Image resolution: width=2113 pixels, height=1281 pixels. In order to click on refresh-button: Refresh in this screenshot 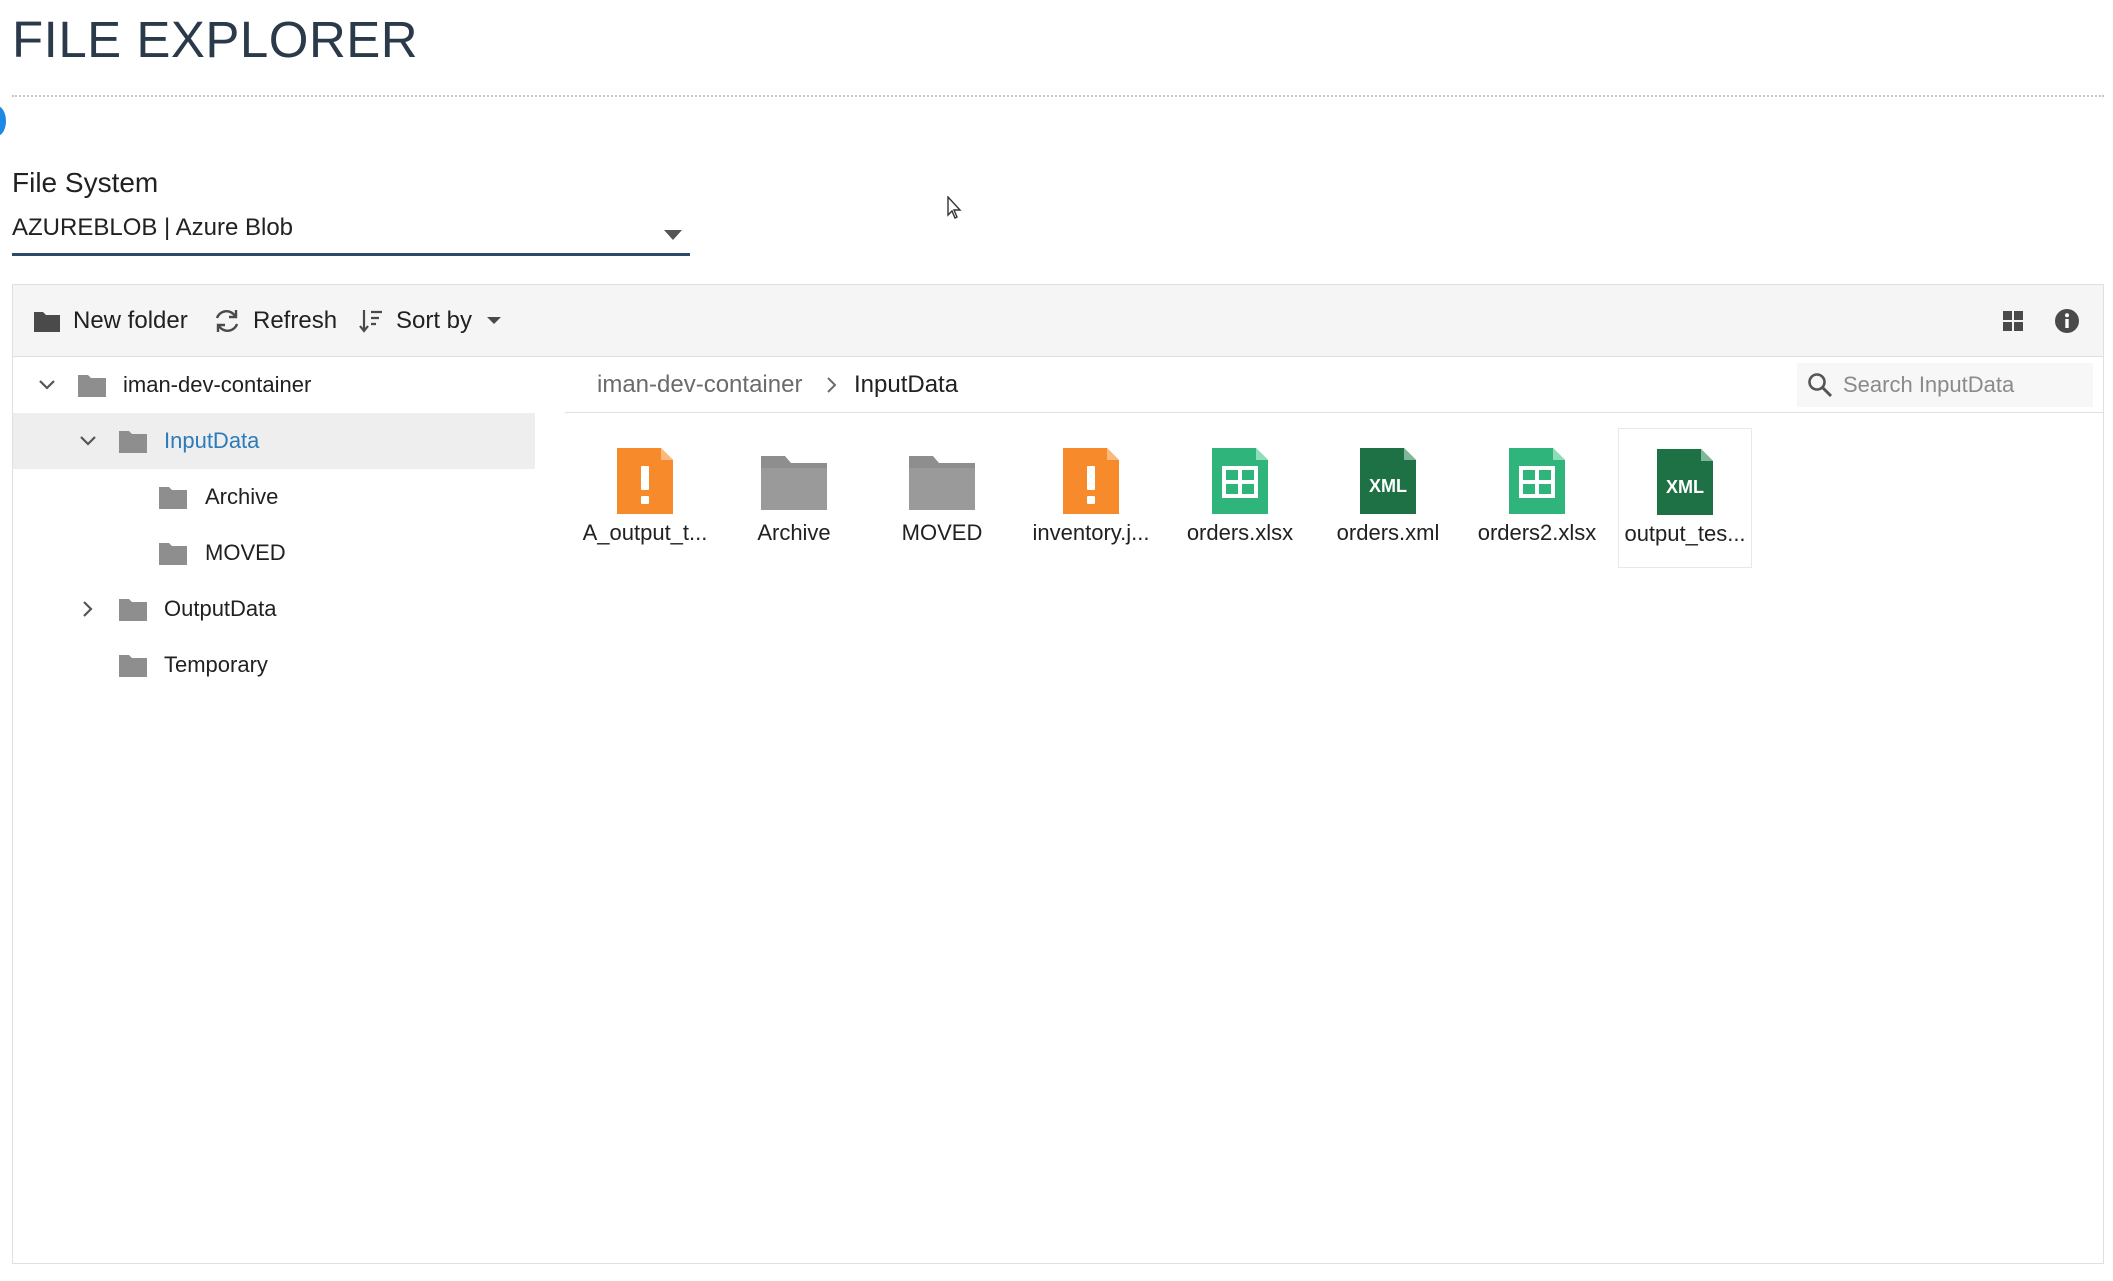, I will do `click(275, 321)`.